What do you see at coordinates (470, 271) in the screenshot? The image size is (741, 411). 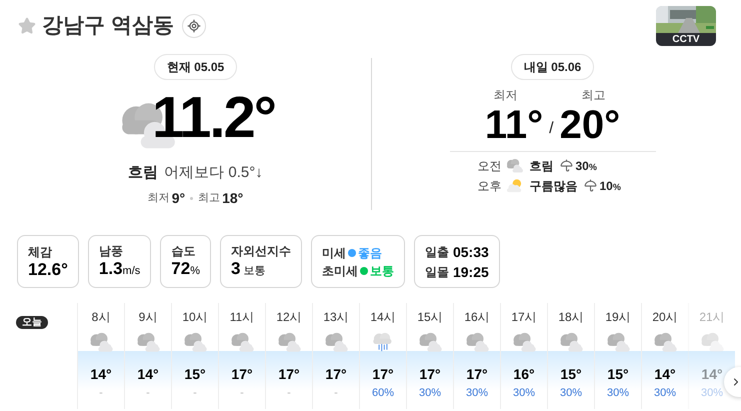 I see `sun-time: 19:25` at bounding box center [470, 271].